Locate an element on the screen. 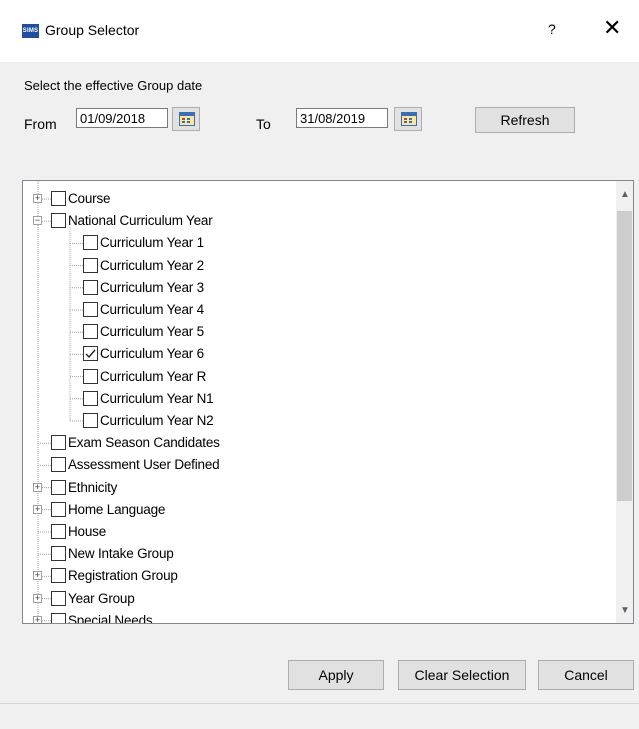 Image resolution: width=639 pixels, height=729 pixels. tree-node-label: Curriculum Year 2 is located at coordinates (152, 265).